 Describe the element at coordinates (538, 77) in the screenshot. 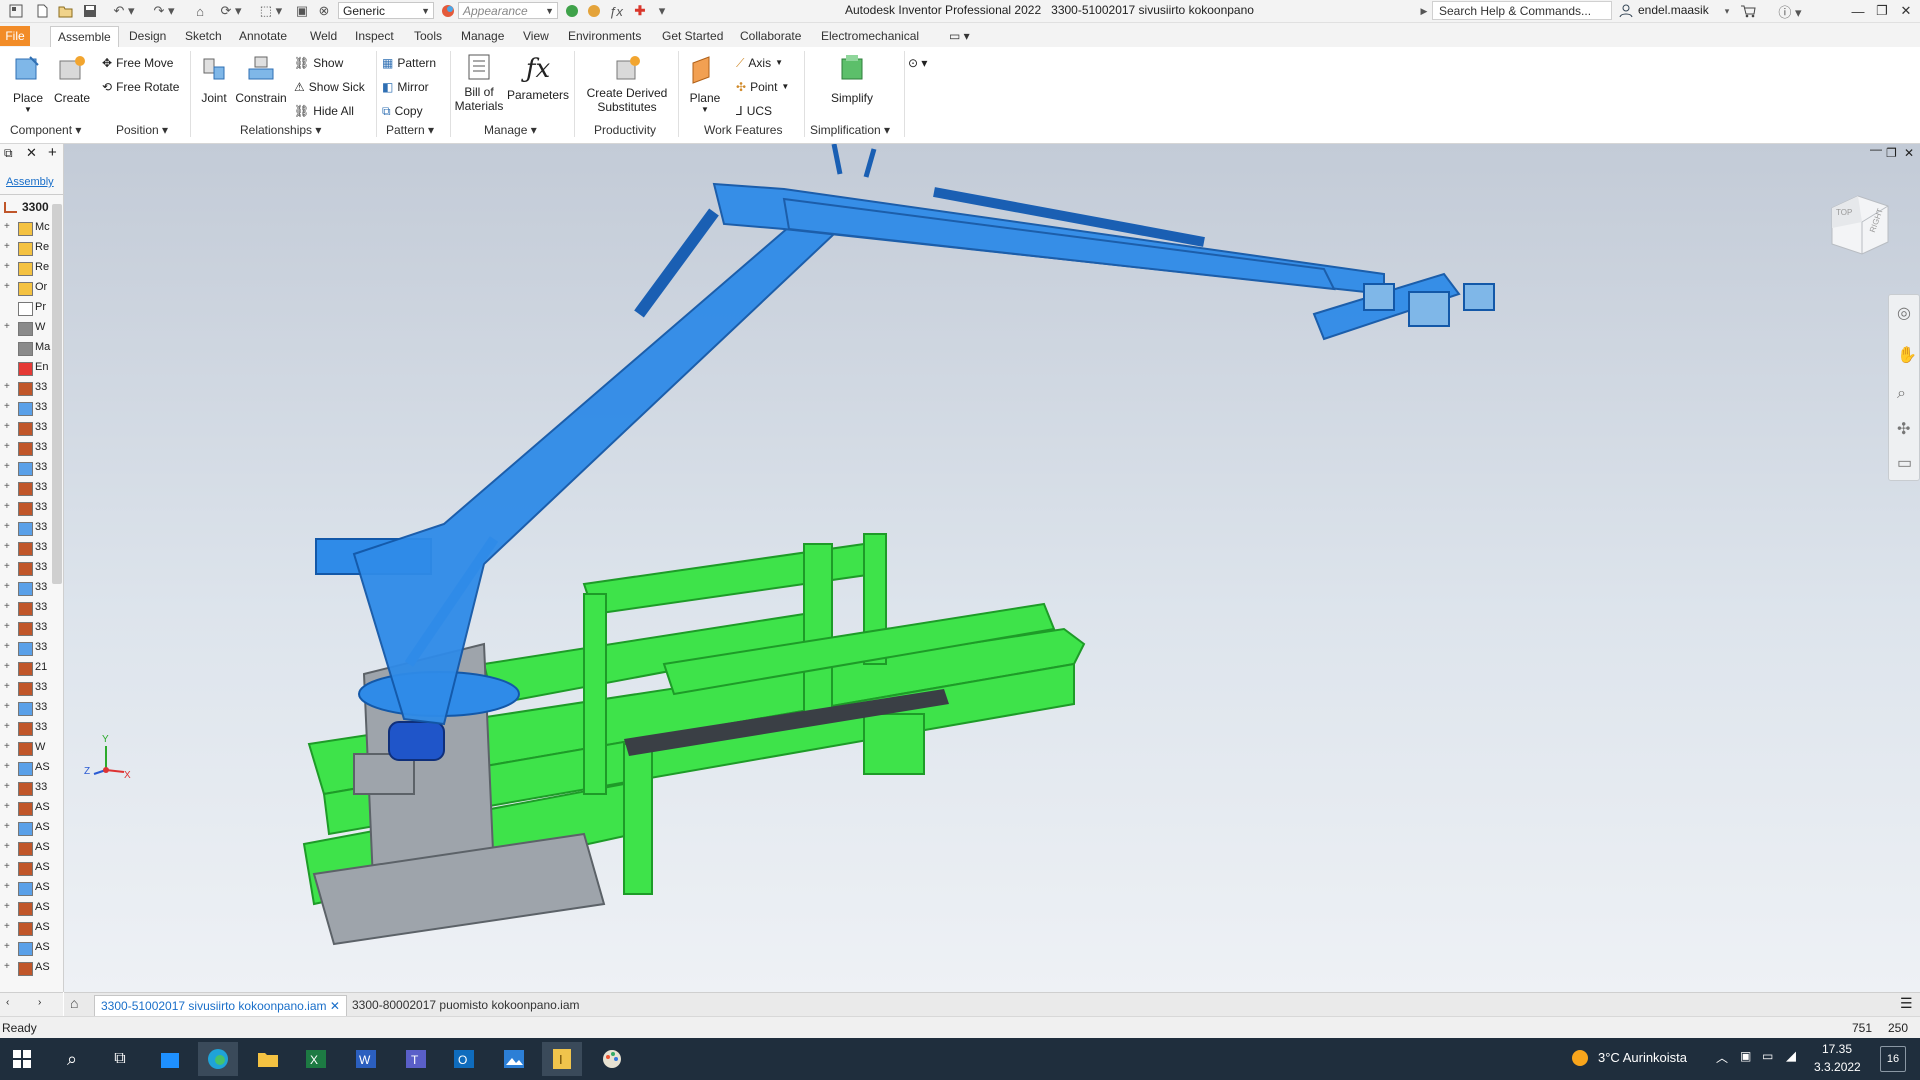

I see `parameters-button: ƒx Parameters` at that location.